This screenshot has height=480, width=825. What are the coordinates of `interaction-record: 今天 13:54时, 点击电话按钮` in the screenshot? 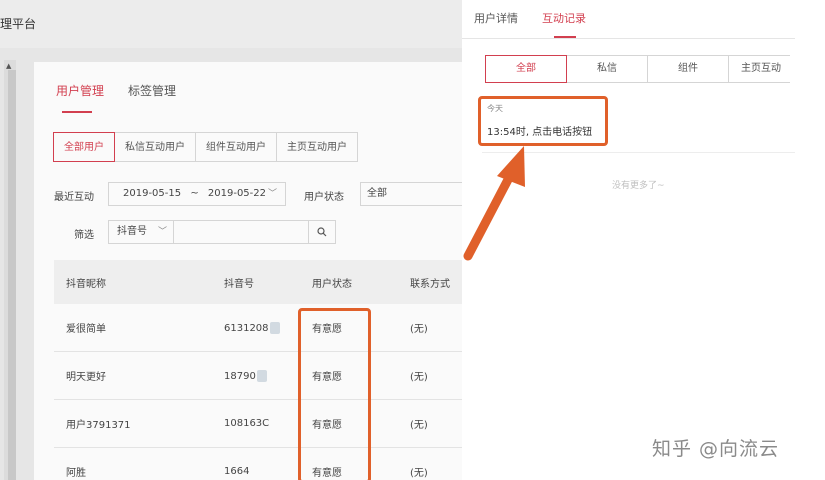 It's located at (543, 121).